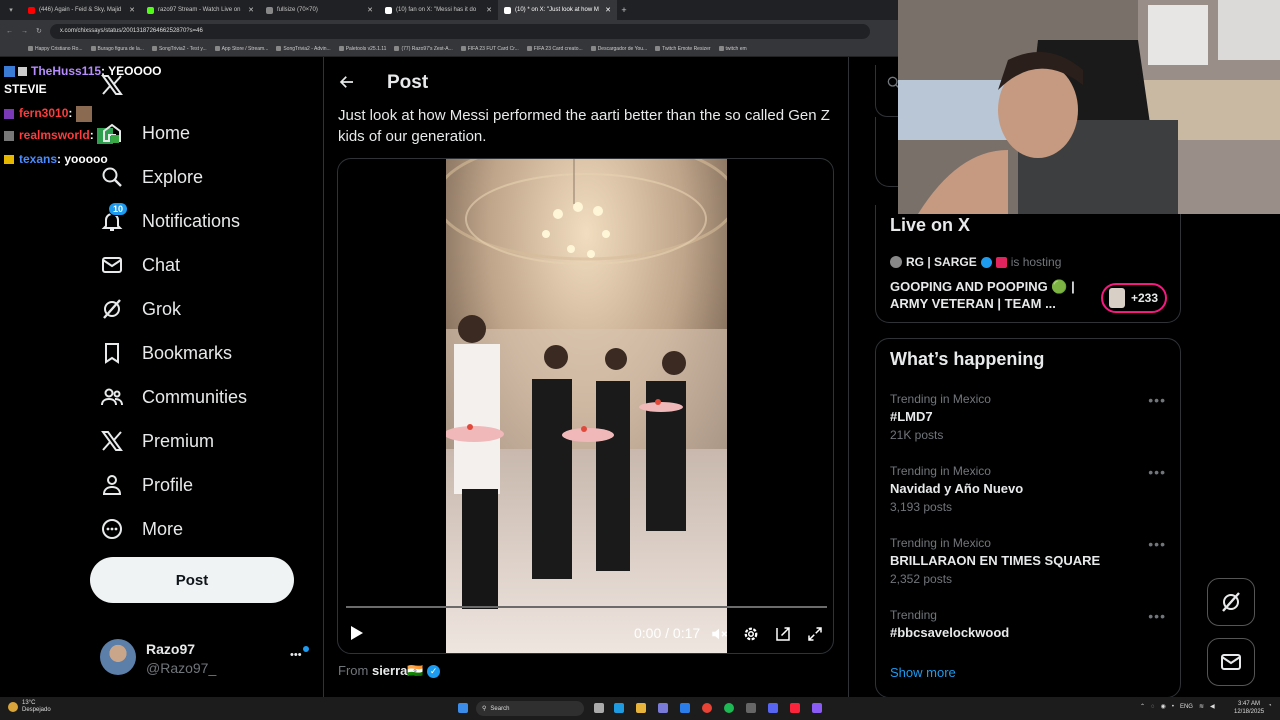 This screenshot has width=1280, height=720. I want to click on nav-communities: Communities, so click(173, 397).